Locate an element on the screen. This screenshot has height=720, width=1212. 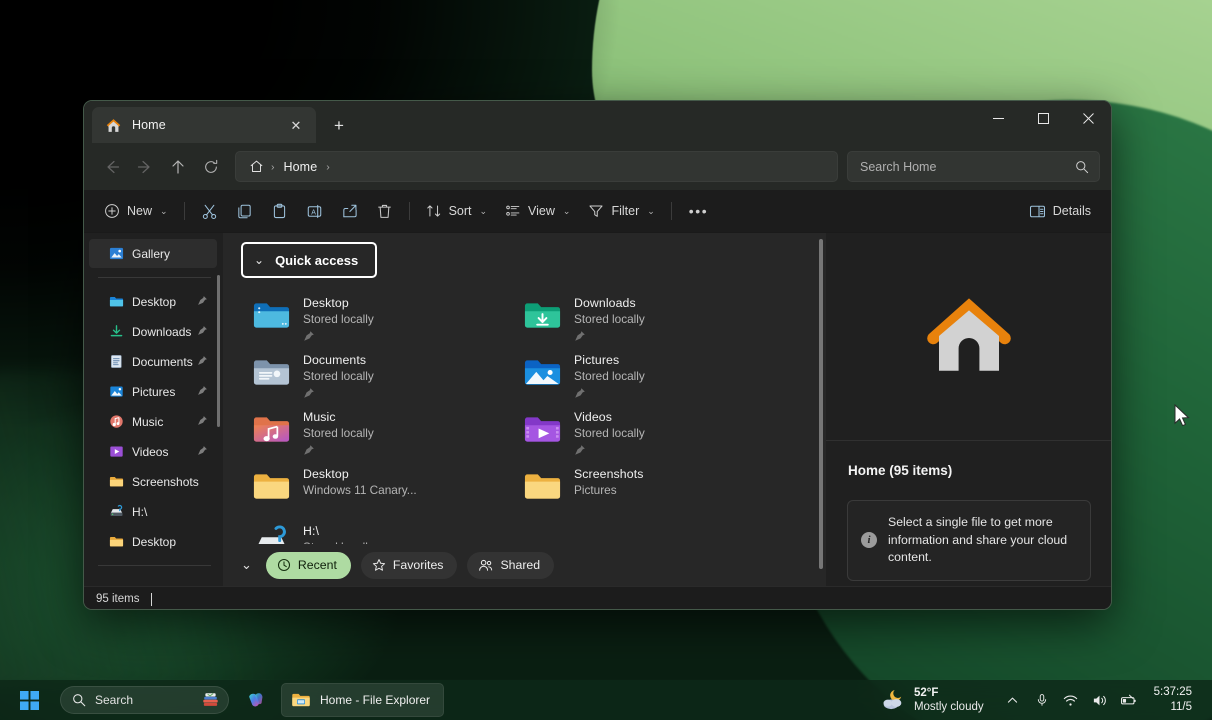
sidebar-scrollbar is located at coordinates (218, 351).